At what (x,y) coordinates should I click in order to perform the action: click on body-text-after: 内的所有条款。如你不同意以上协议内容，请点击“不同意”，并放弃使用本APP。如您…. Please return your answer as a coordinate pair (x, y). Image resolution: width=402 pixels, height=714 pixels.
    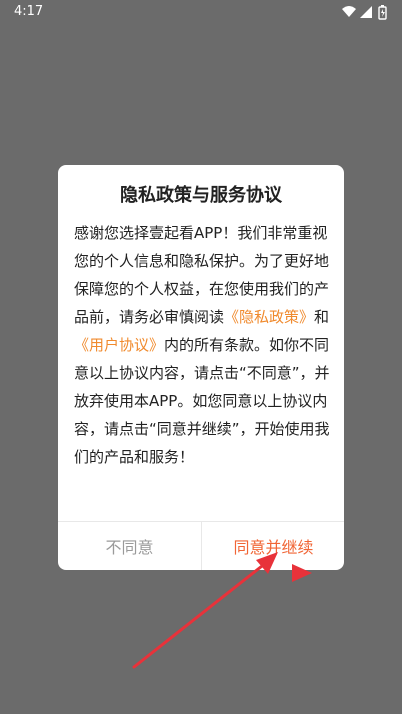
    Looking at the image, I should click on (202, 401).